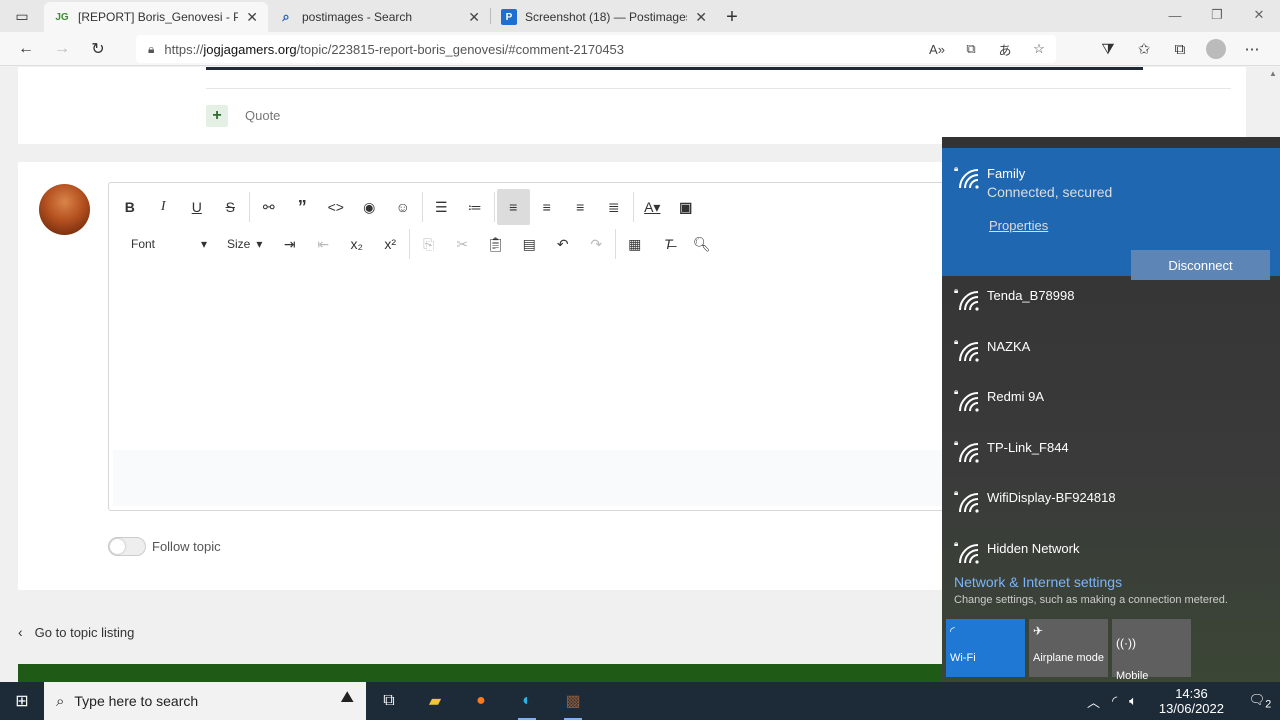 The height and width of the screenshot is (720, 1280). What do you see at coordinates (1175, 15) in the screenshot?
I see `minimize-icon: —` at bounding box center [1175, 15].